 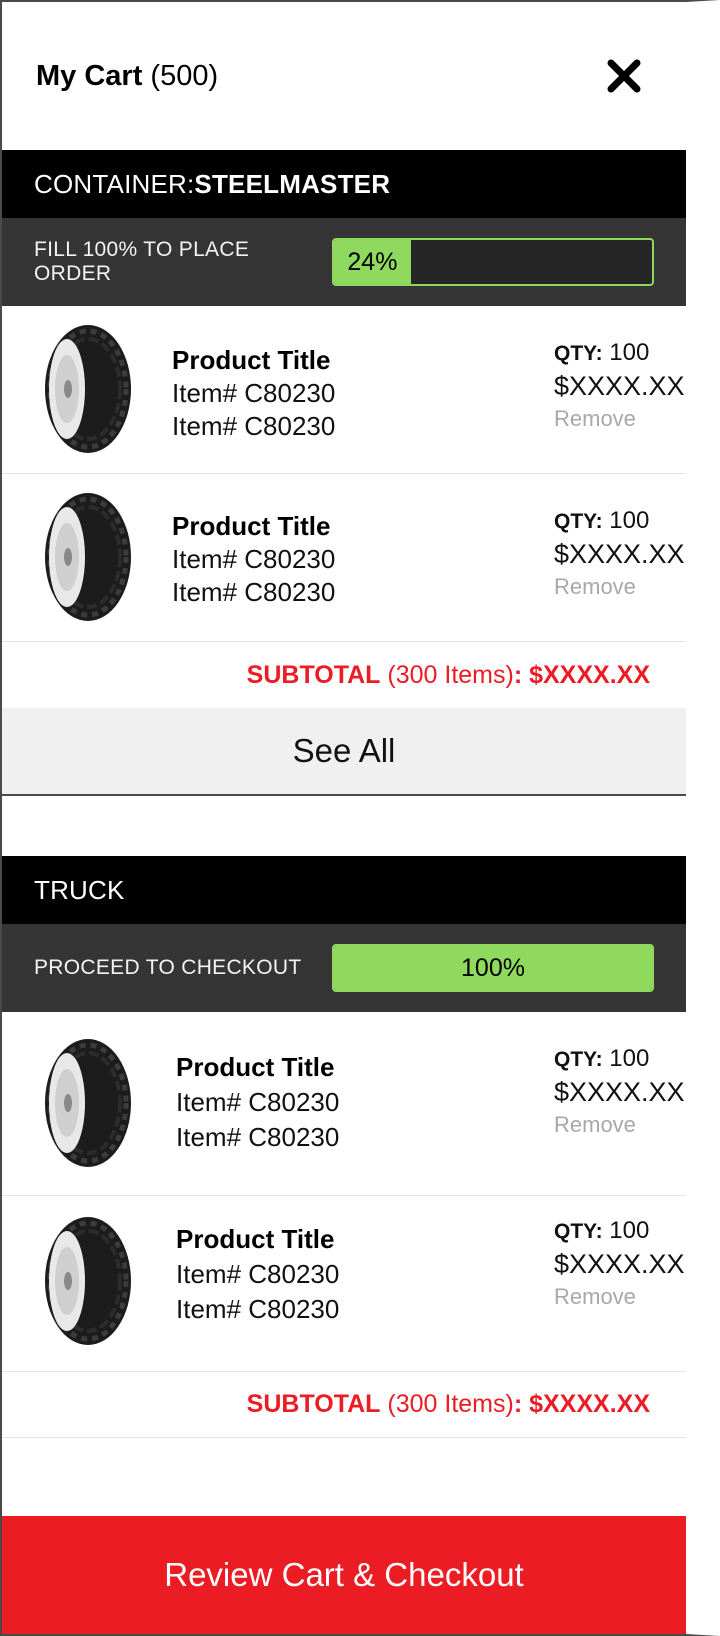 I want to click on cart-title: My Cart (500), so click(x=127, y=76).